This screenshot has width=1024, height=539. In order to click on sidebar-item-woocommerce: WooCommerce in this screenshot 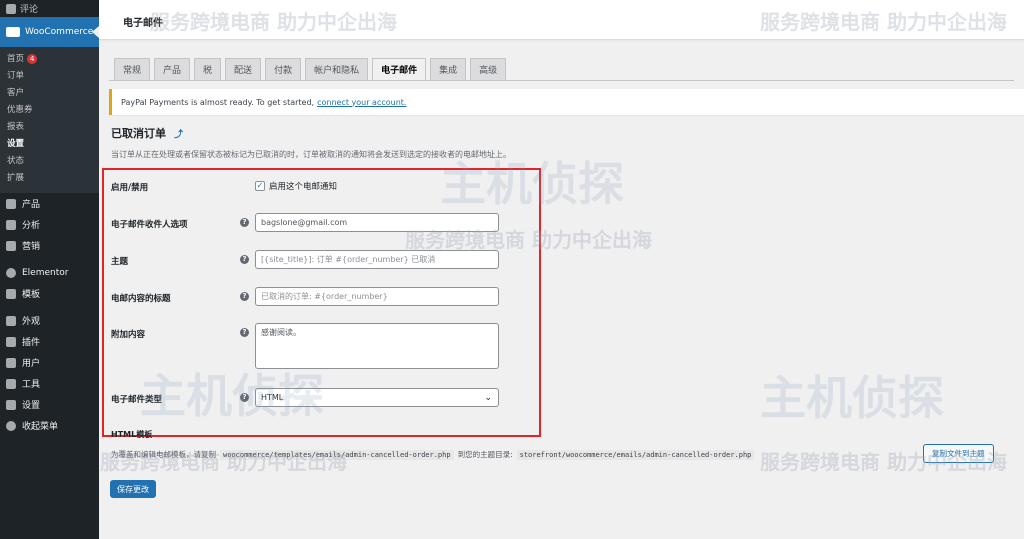, I will do `click(49, 32)`.